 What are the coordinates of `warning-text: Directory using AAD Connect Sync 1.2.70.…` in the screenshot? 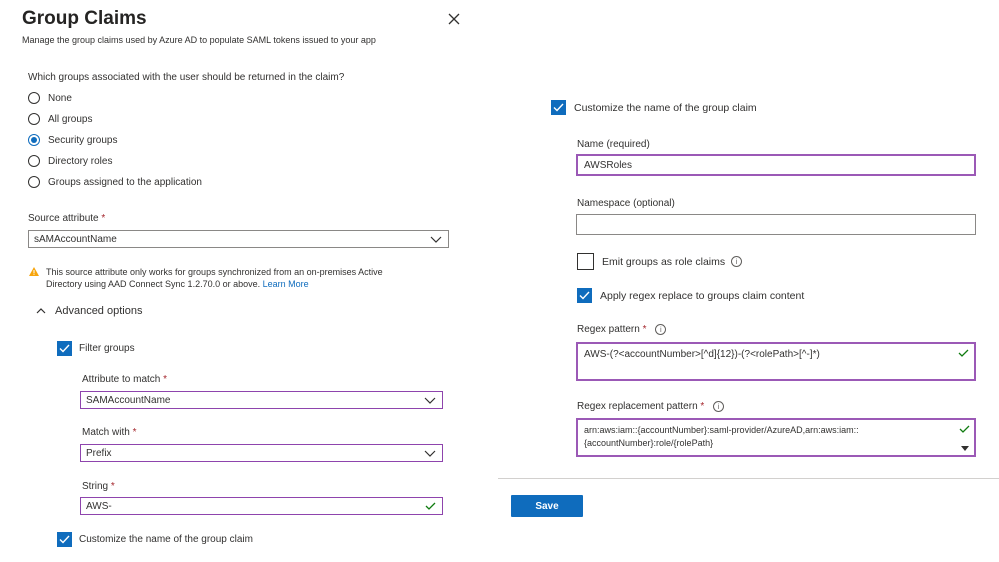 It's located at (153, 284).